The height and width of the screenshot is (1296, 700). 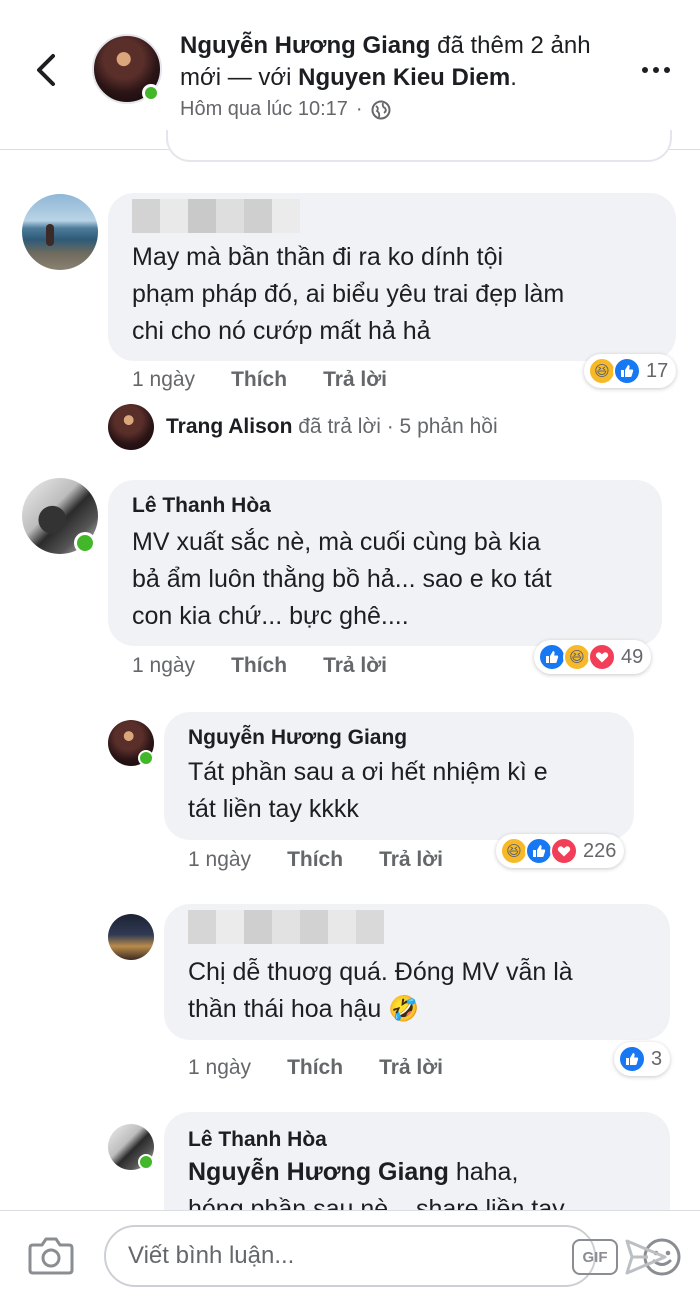 I want to click on send-button, so click(x=646, y=1257).